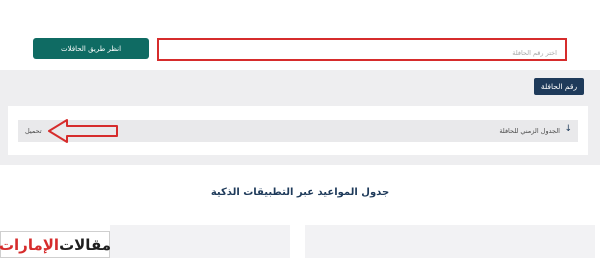  What do you see at coordinates (450, 241) in the screenshot?
I see `app-card-right` at bounding box center [450, 241].